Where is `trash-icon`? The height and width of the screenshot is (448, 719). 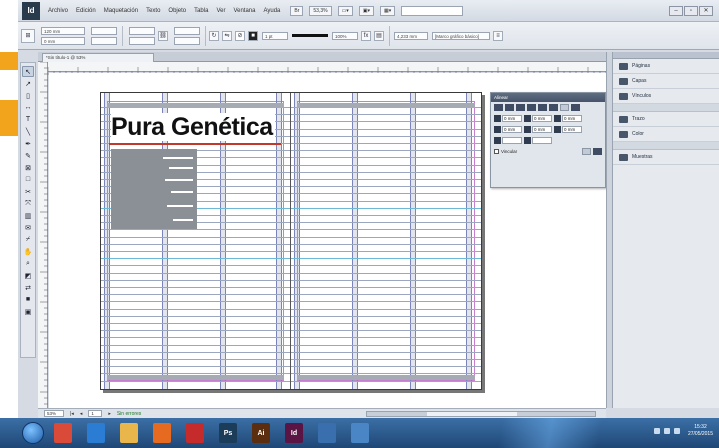 trash-icon is located at coordinates (597, 151).